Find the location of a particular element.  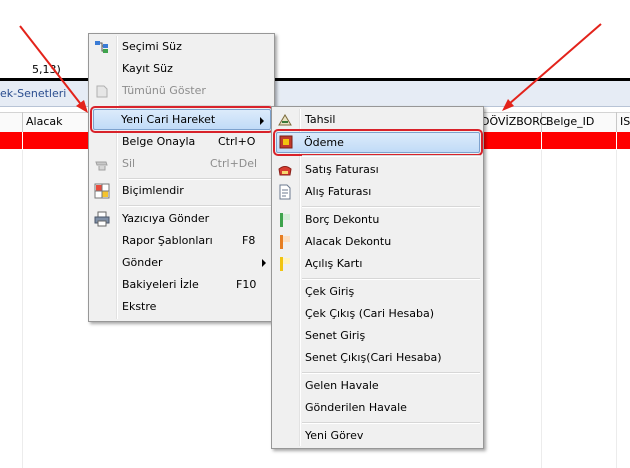

credit-note-icon is located at coordinates (285, 242).